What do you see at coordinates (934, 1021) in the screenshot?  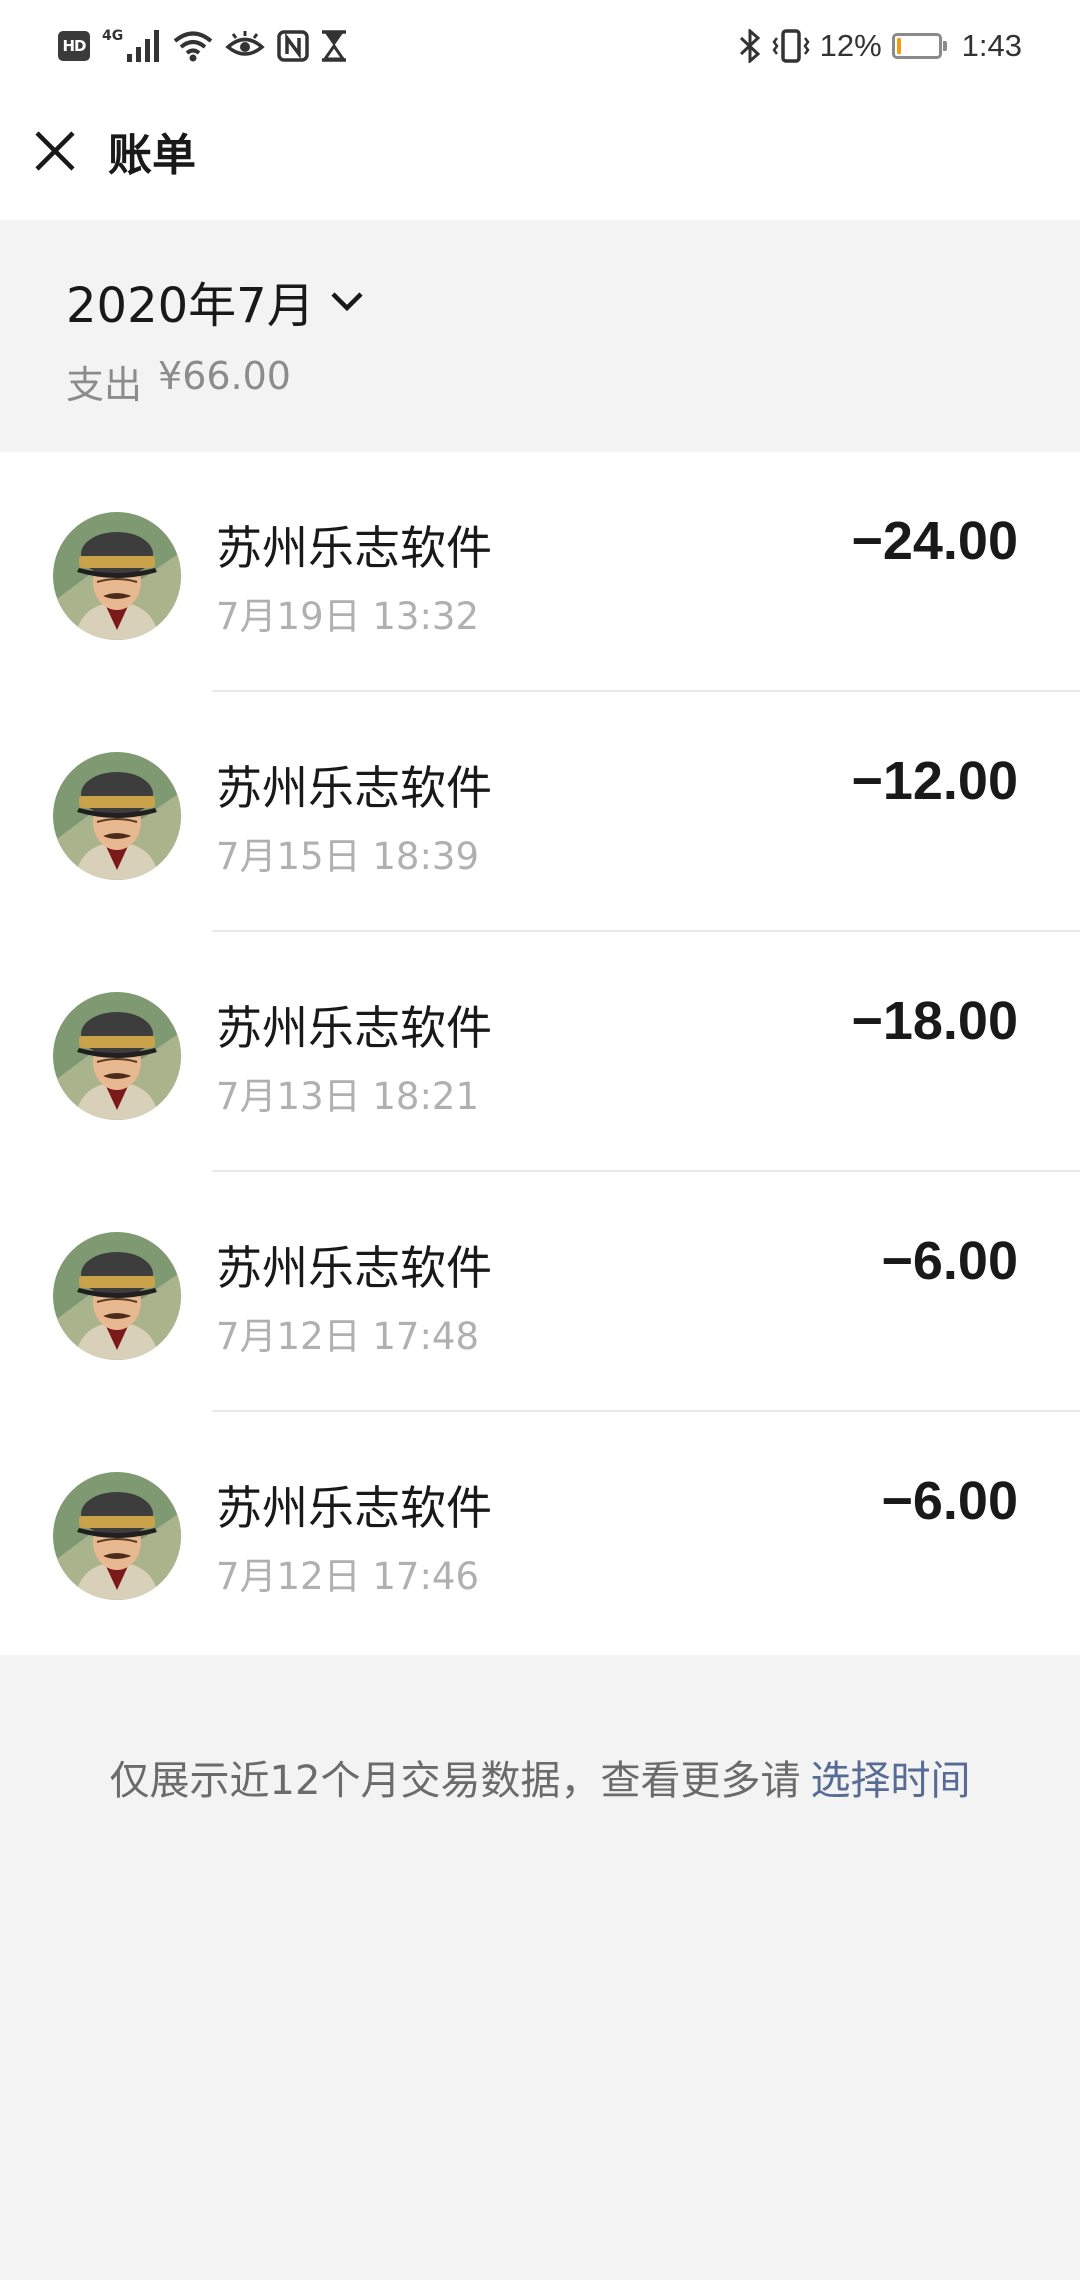 I see `transaction-amount: −18.00` at bounding box center [934, 1021].